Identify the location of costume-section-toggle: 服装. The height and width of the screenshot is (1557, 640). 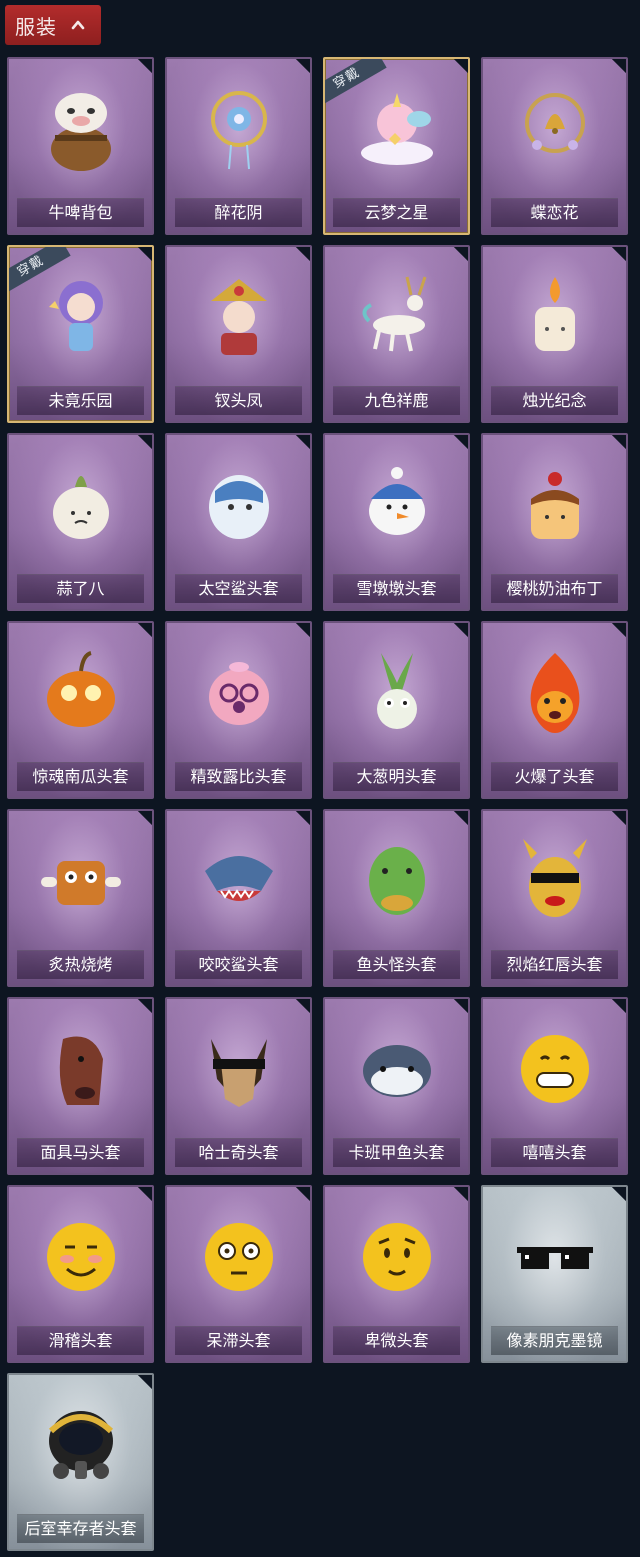
(53, 25).